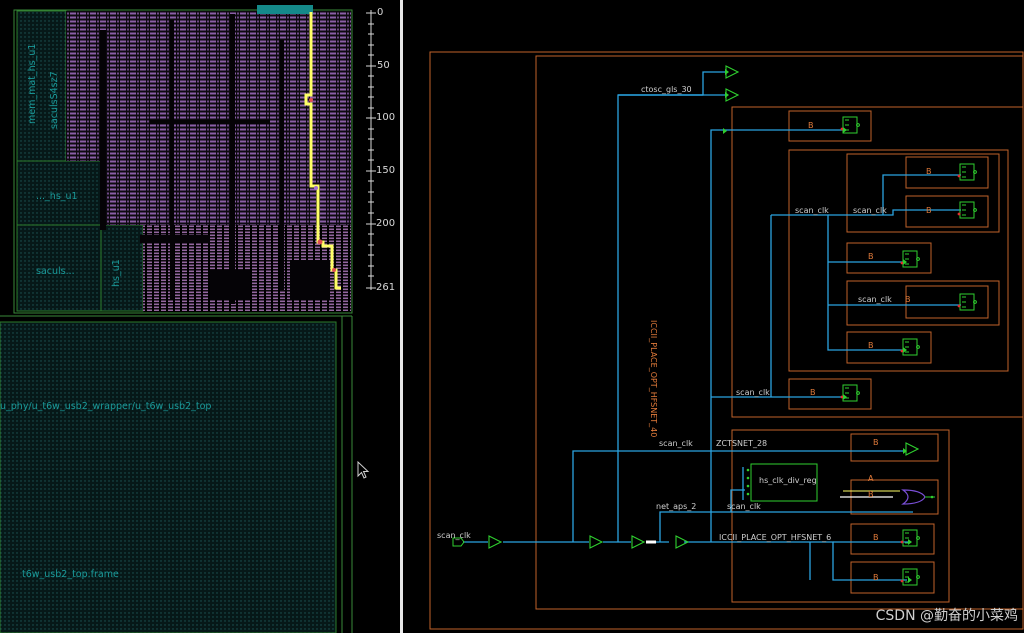 The width and height of the screenshot is (1024, 633). What do you see at coordinates (285, 9) in the screenshot?
I see `top-marker` at bounding box center [285, 9].